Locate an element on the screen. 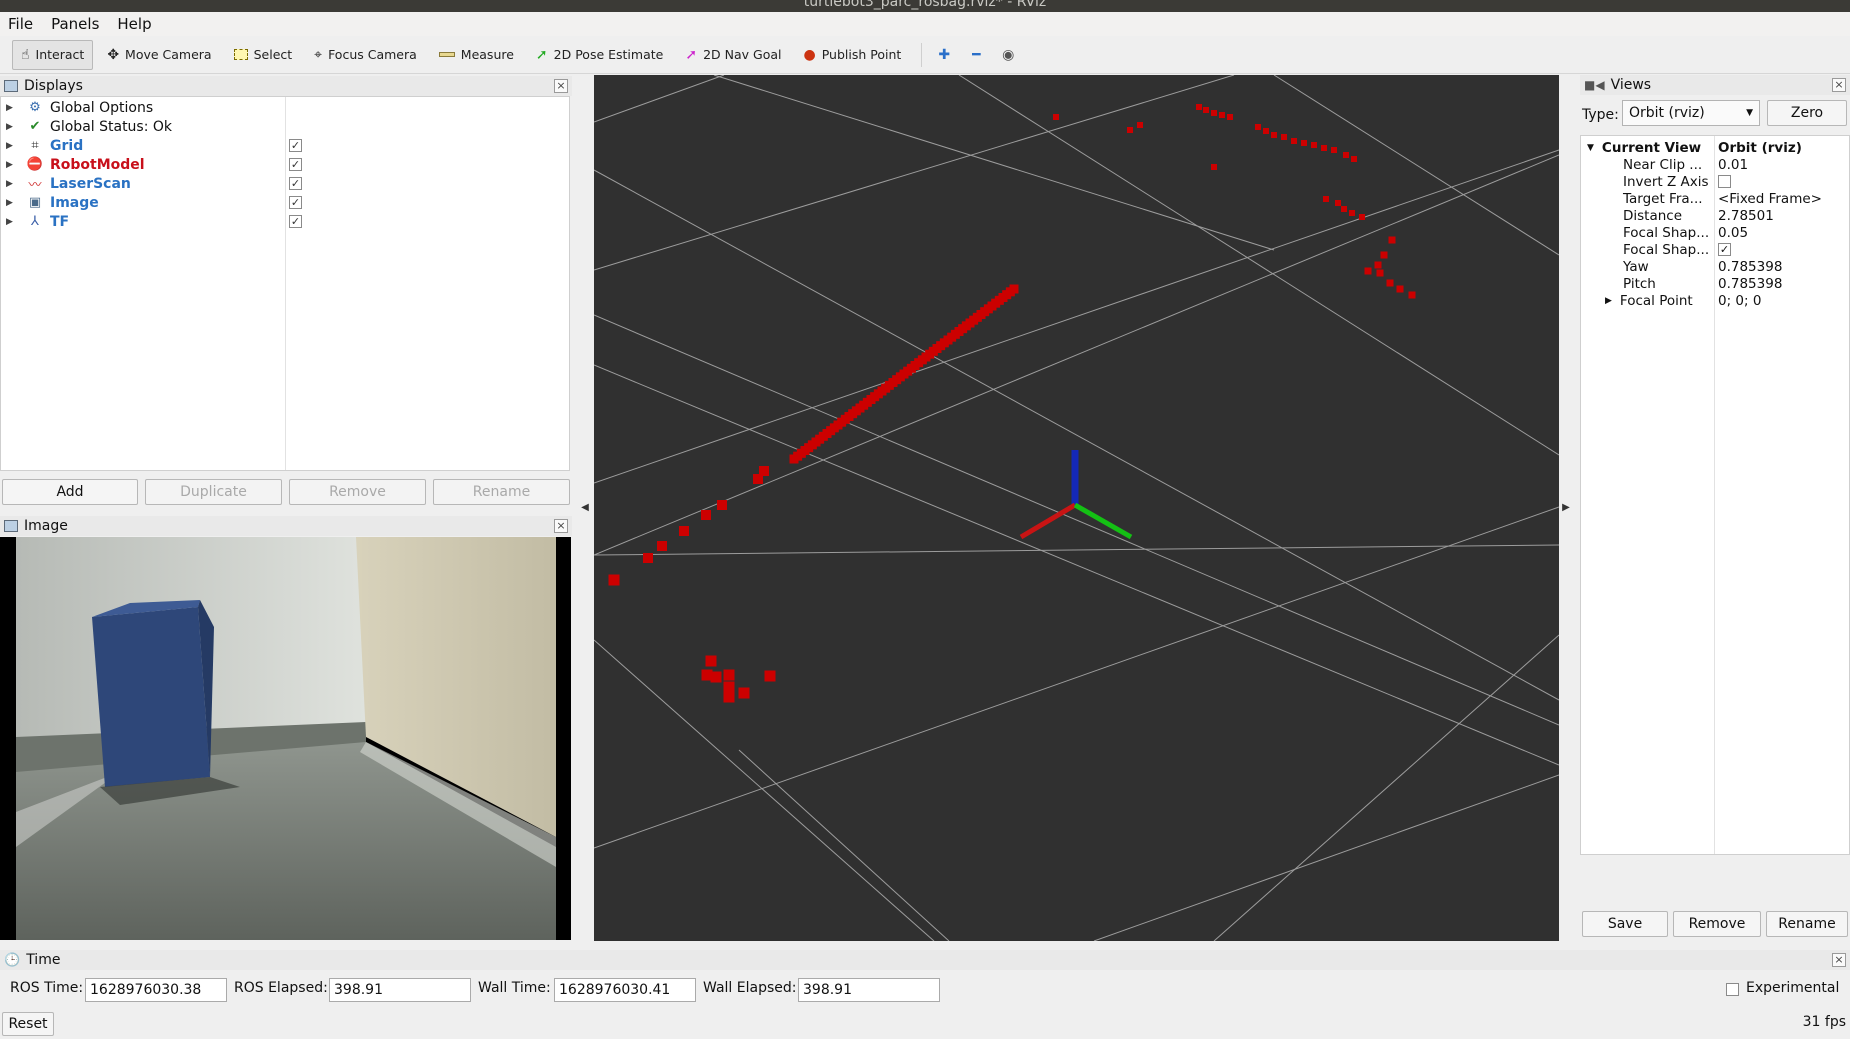 The height and width of the screenshot is (1039, 1850). interact-tool-button: ☝ Interact is located at coordinates (53, 54).